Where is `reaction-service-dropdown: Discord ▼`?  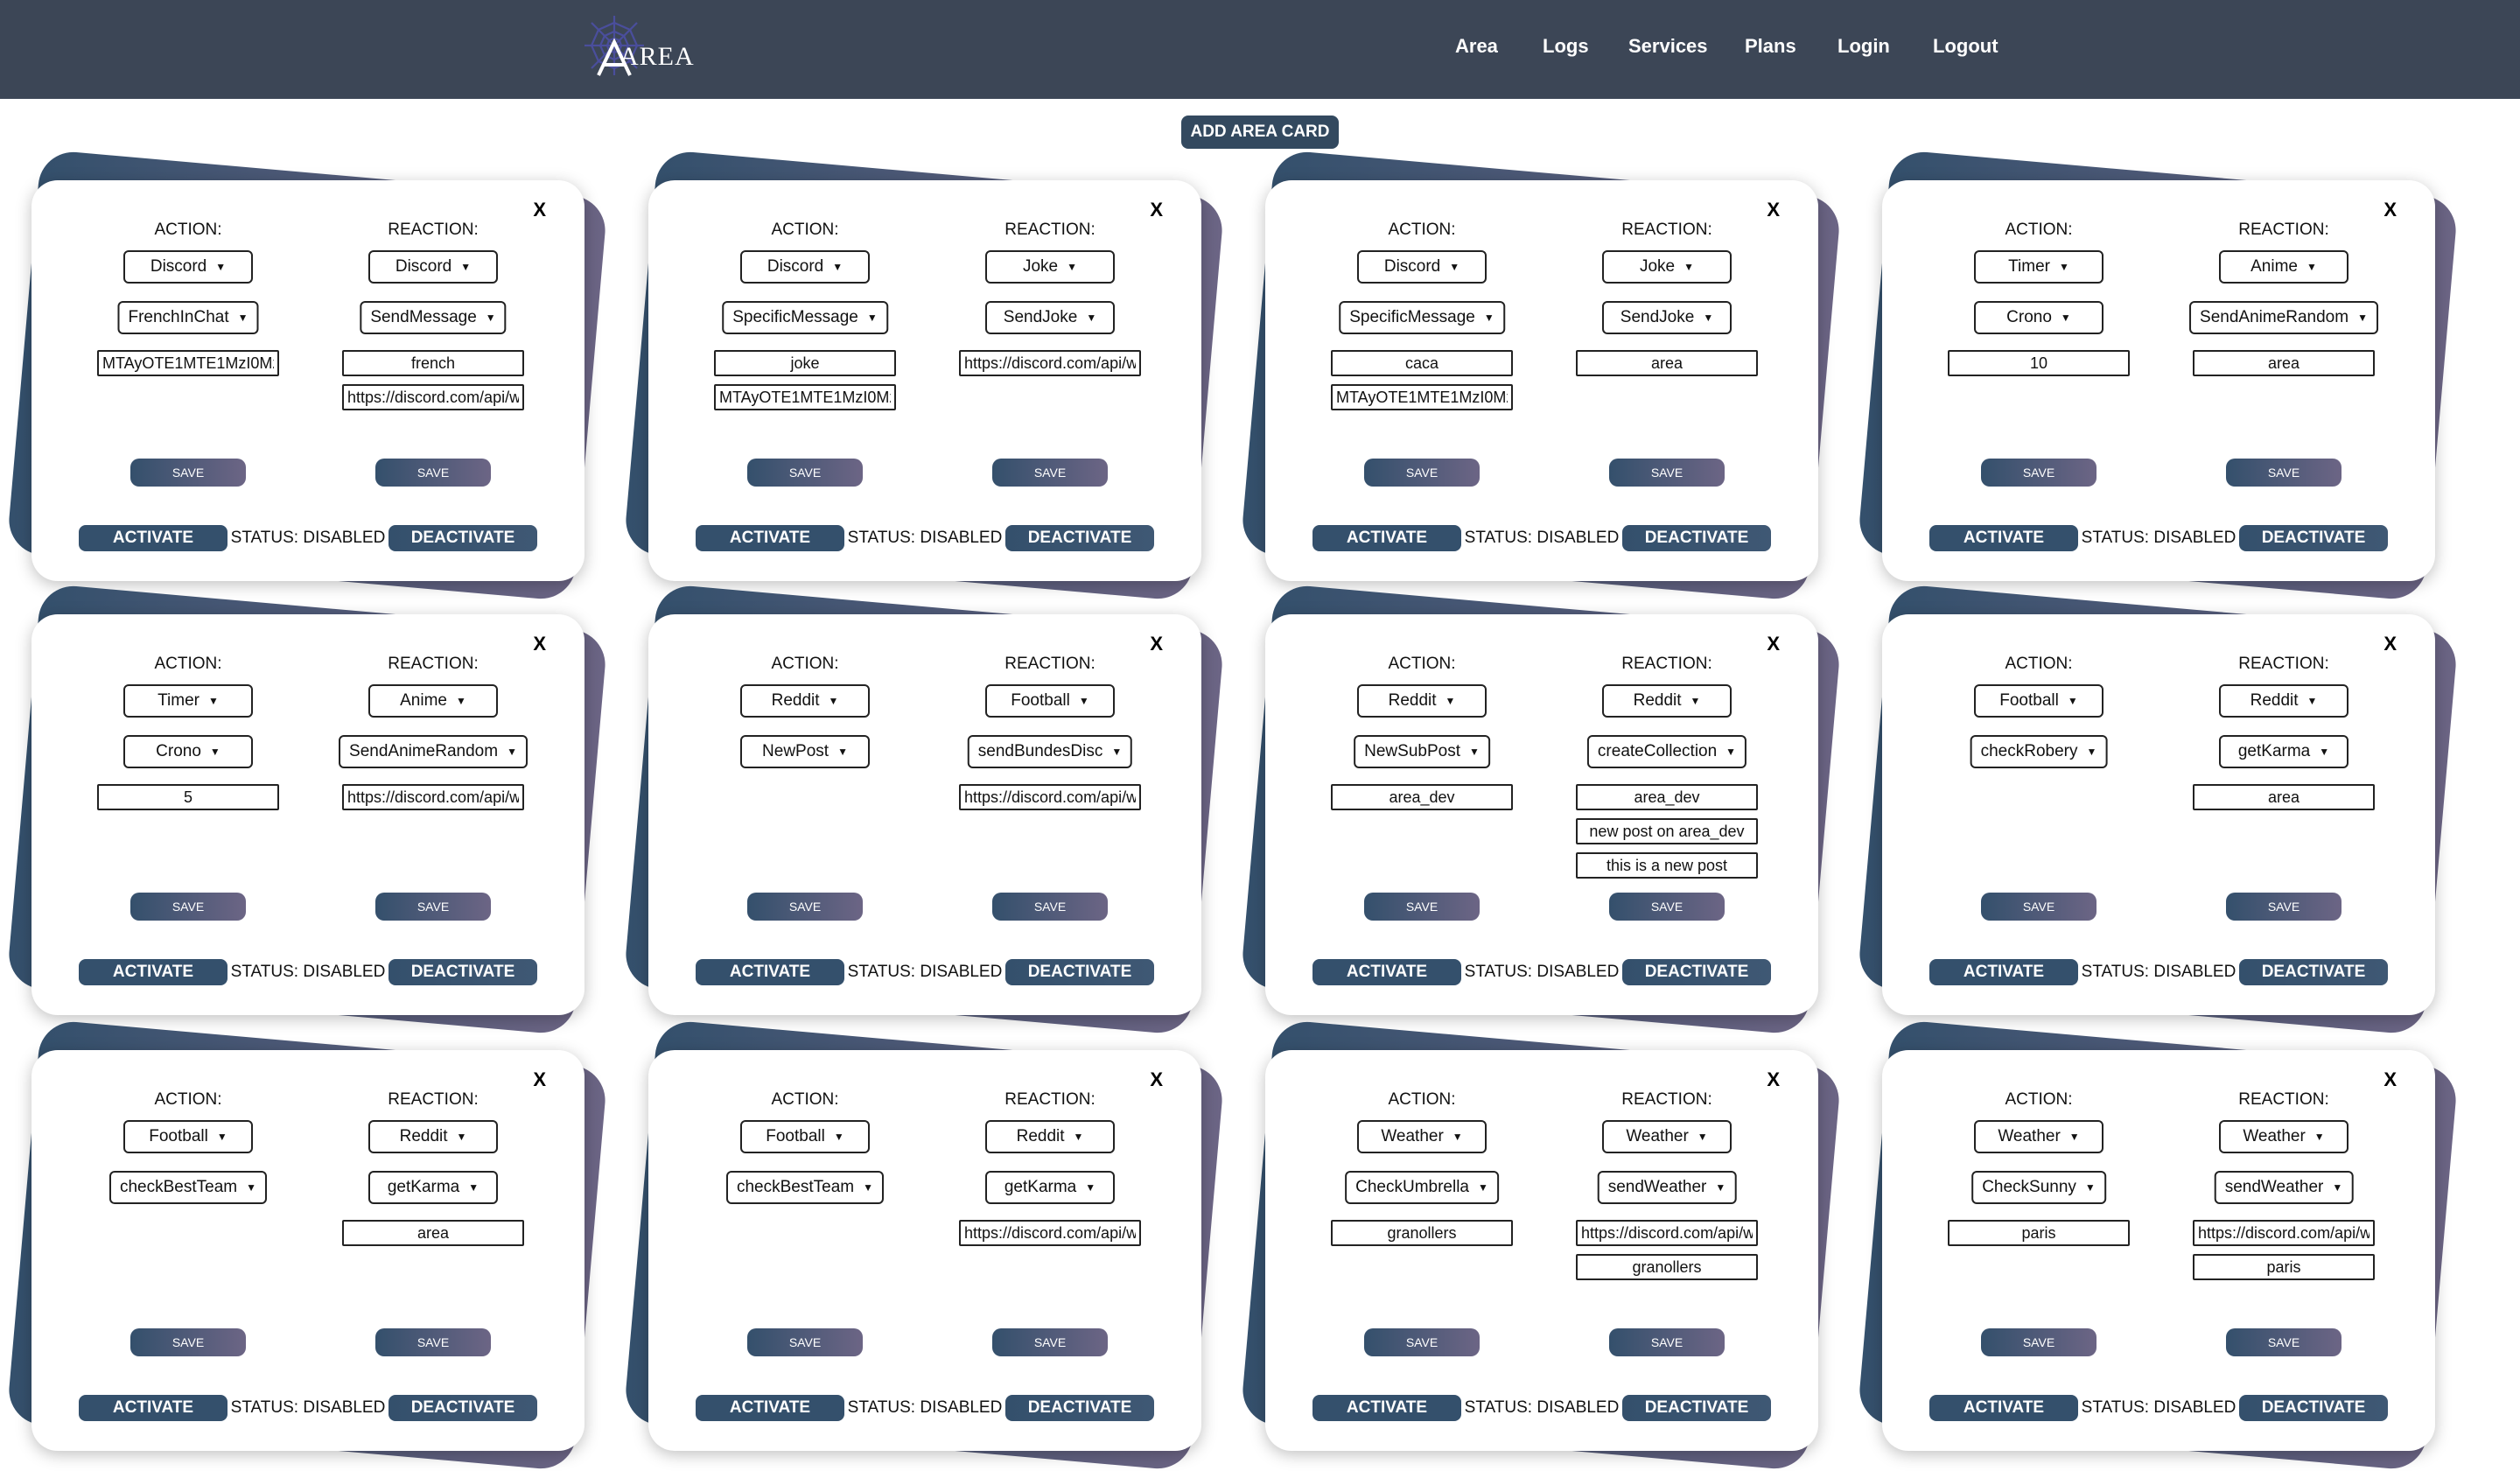 reaction-service-dropdown: Discord ▼ is located at coordinates (433, 267).